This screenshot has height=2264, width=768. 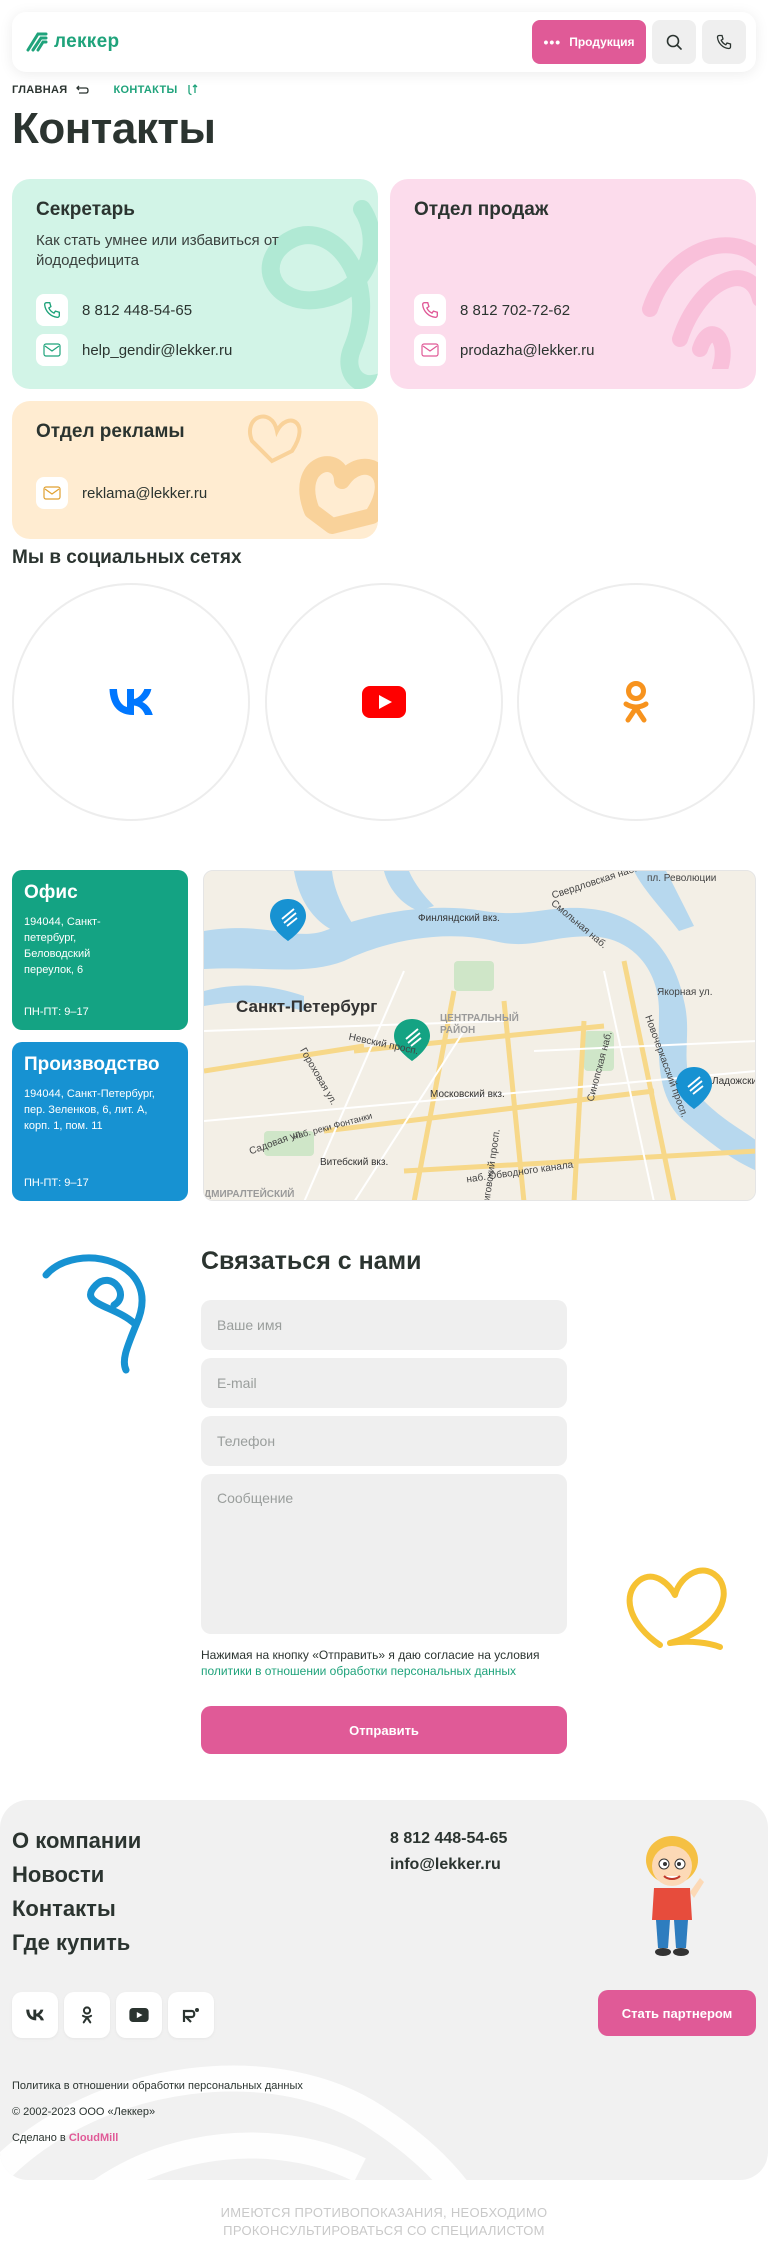 What do you see at coordinates (83, 89) in the screenshot?
I see `return-arrow-icon` at bounding box center [83, 89].